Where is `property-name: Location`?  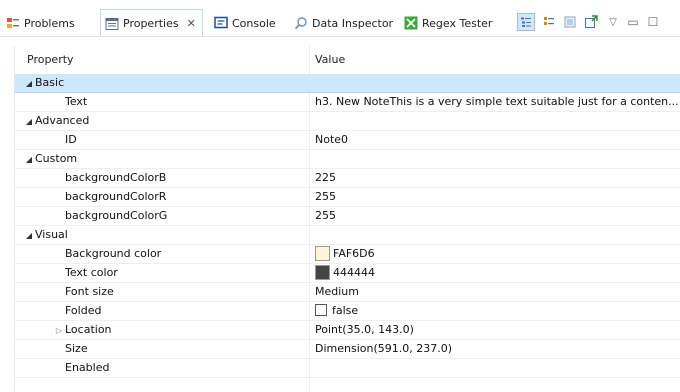 property-name: Location is located at coordinates (88, 329).